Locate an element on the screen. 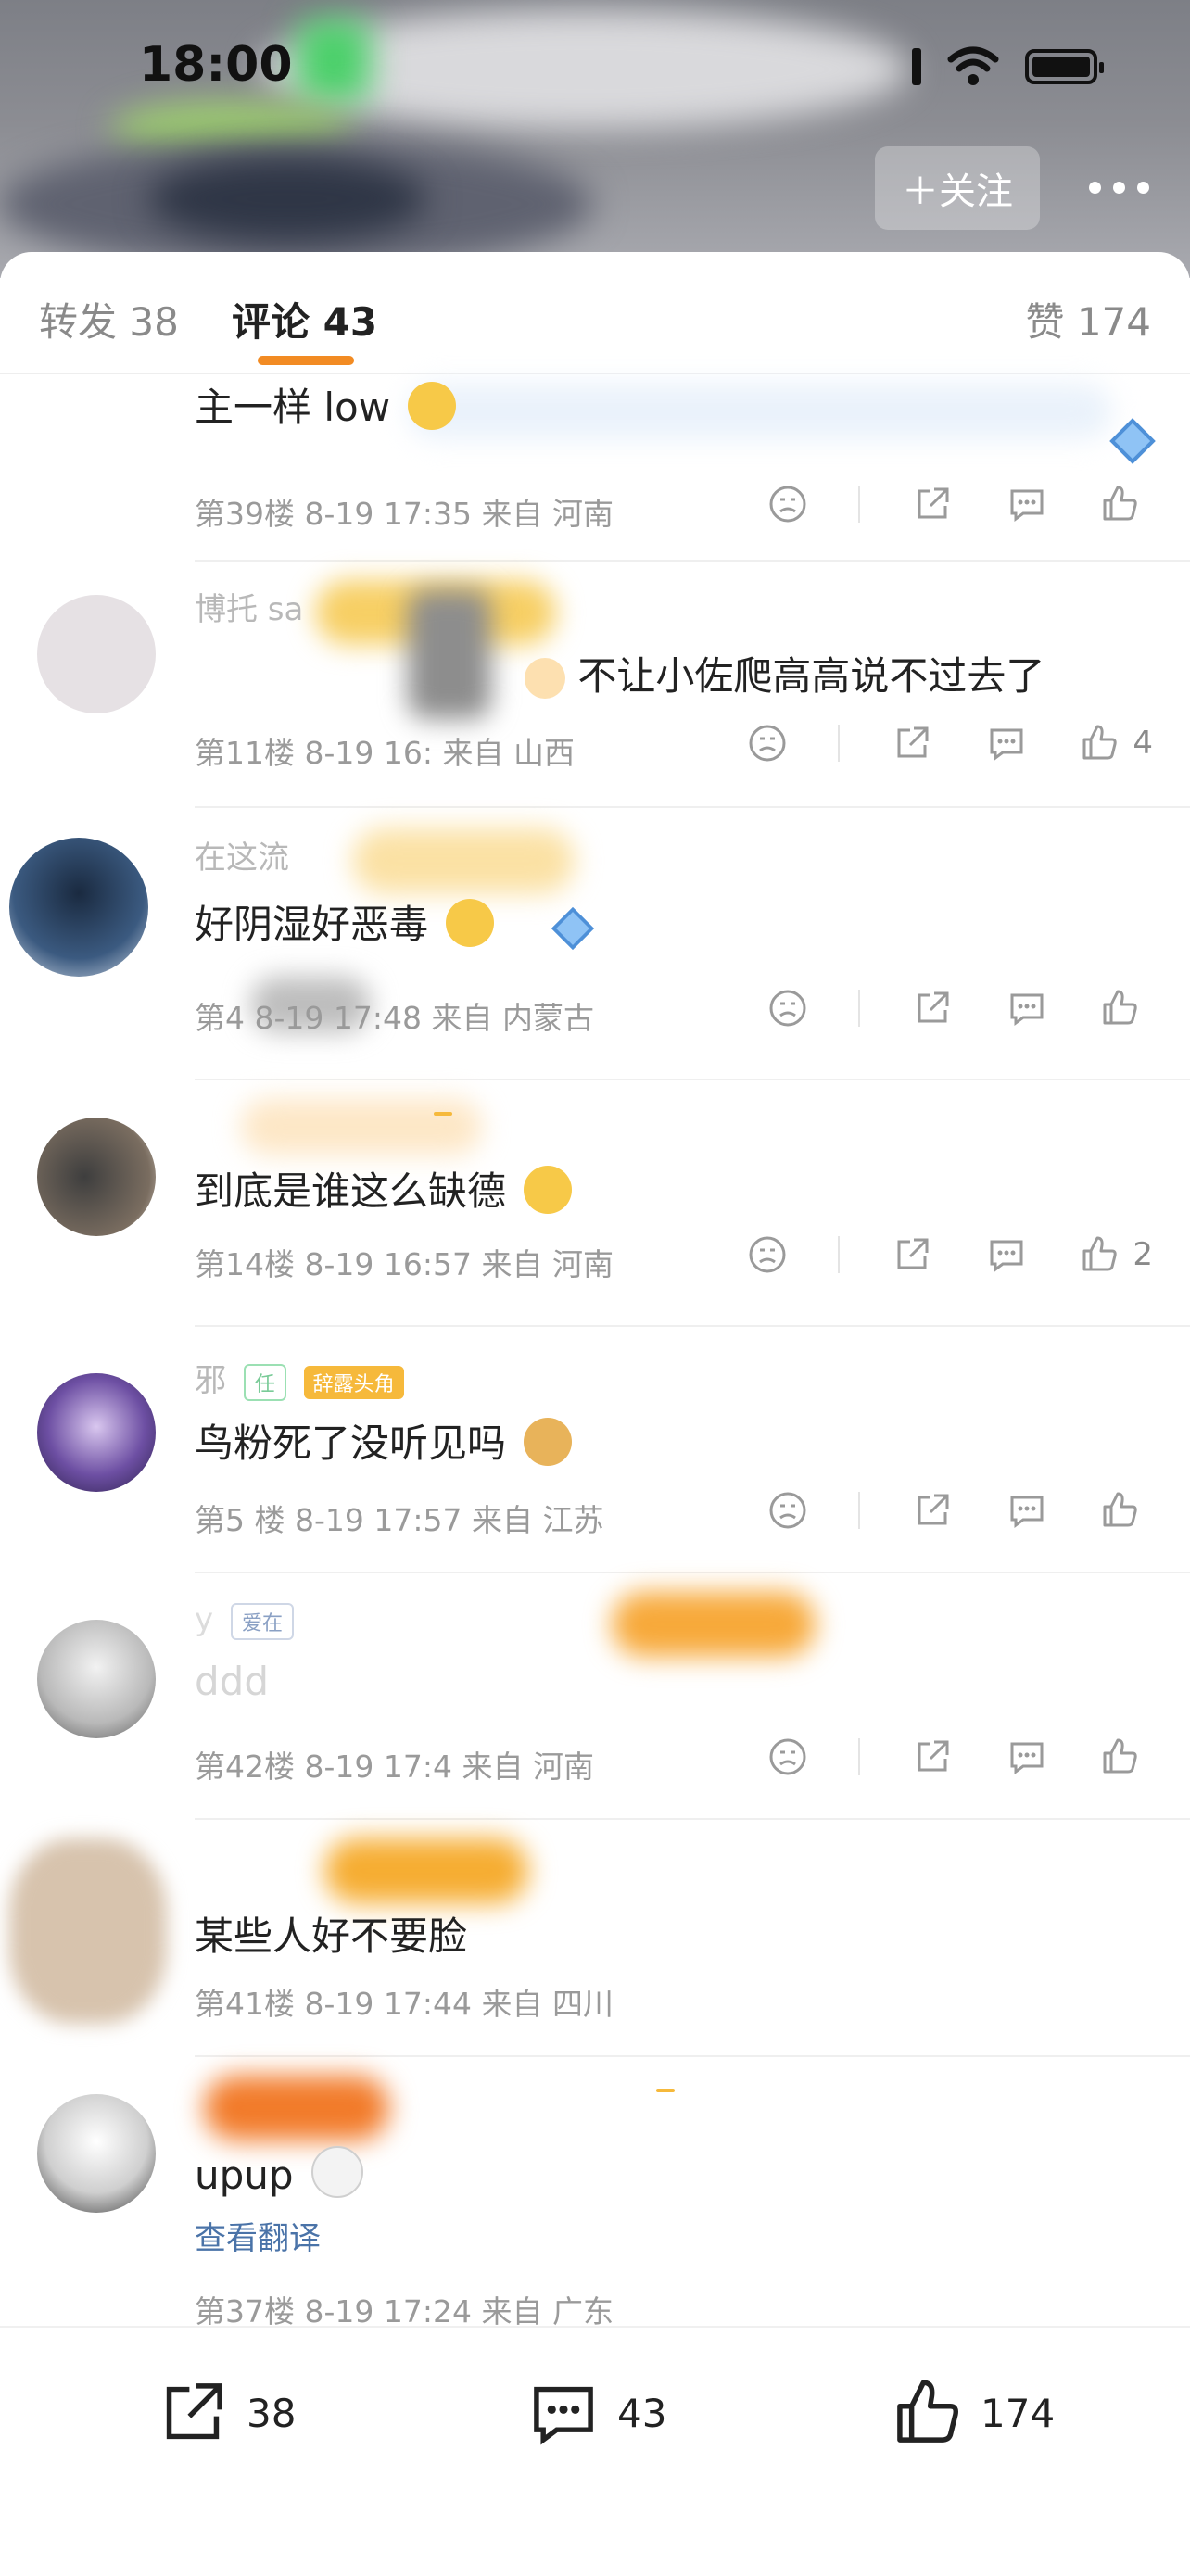 This screenshot has width=1190, height=2576. follow-button: ＋关注 is located at coordinates (957, 188).